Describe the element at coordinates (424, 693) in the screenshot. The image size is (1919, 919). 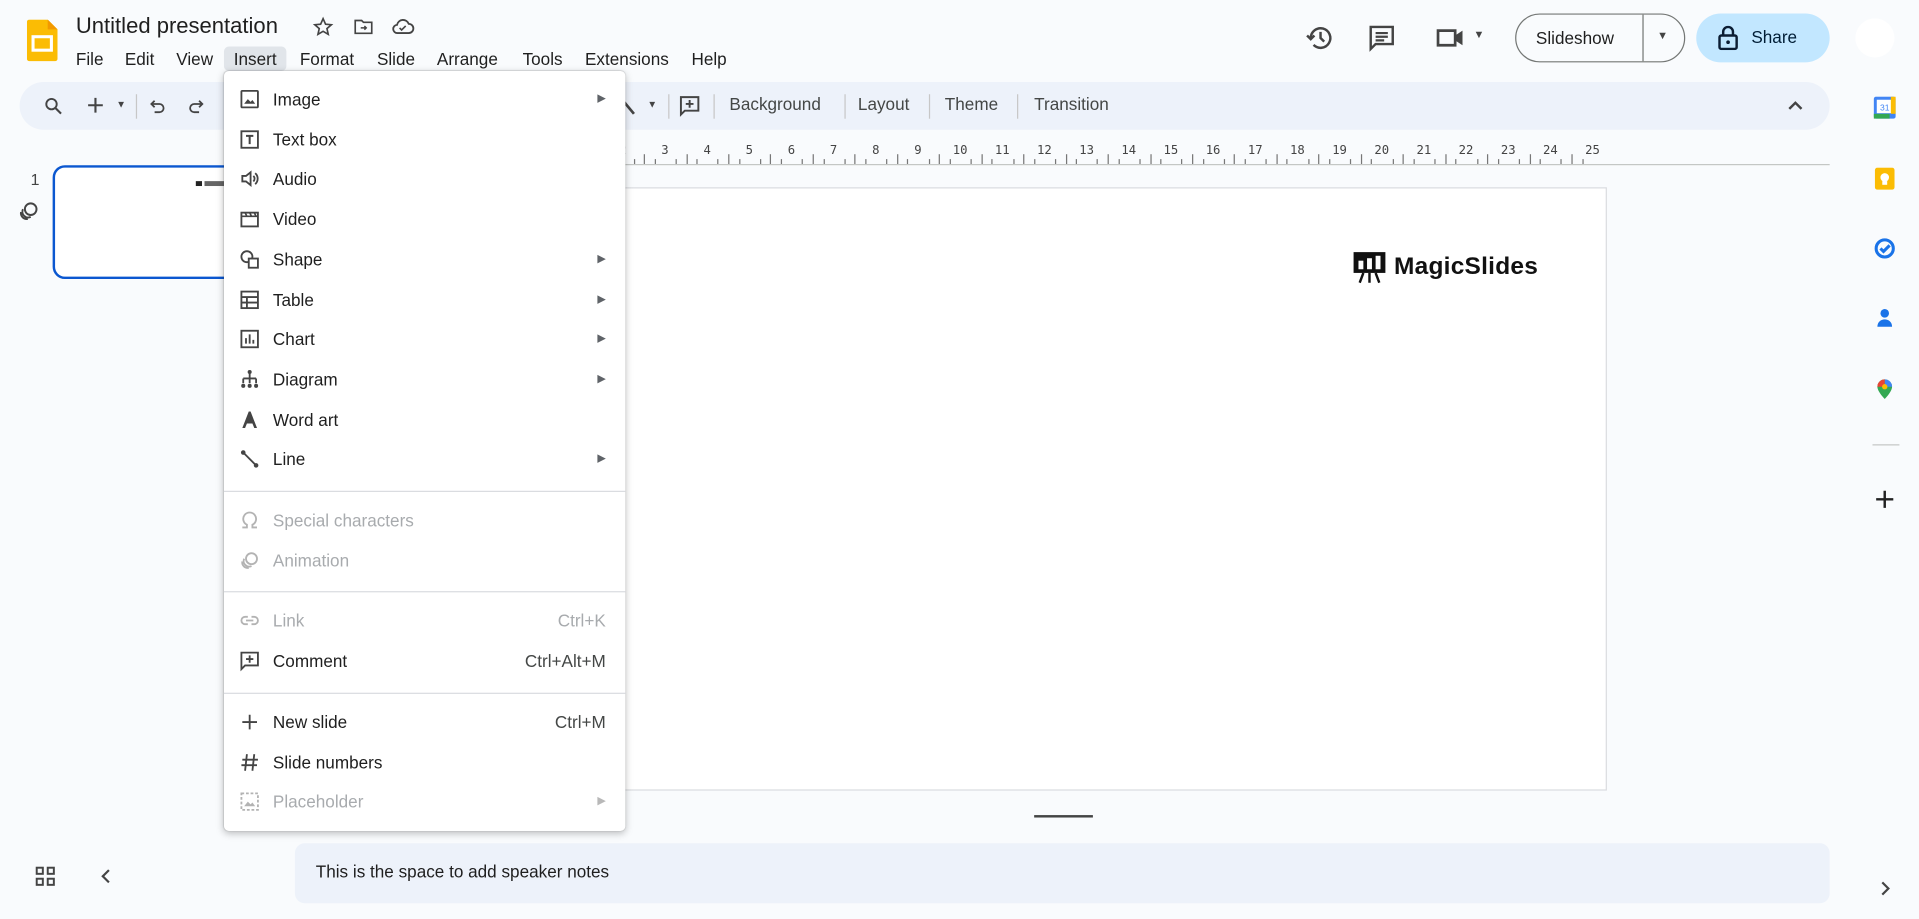
I see `menu-divider` at that location.